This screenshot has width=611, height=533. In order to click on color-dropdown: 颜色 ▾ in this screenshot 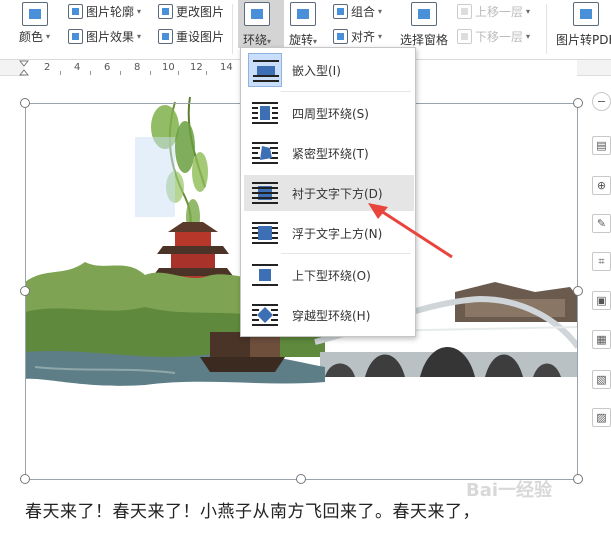, I will do `click(26, 36)`.